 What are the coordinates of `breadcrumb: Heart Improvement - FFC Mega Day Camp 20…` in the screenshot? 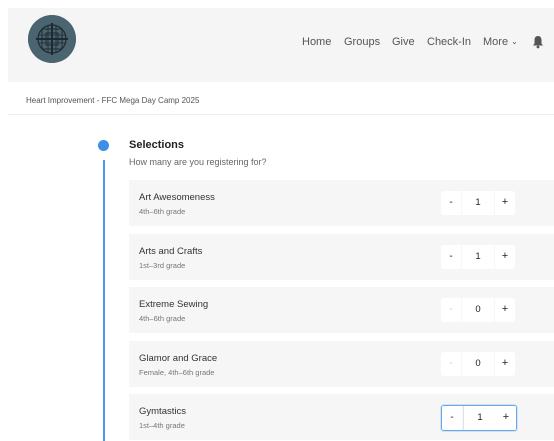 It's located at (113, 100).